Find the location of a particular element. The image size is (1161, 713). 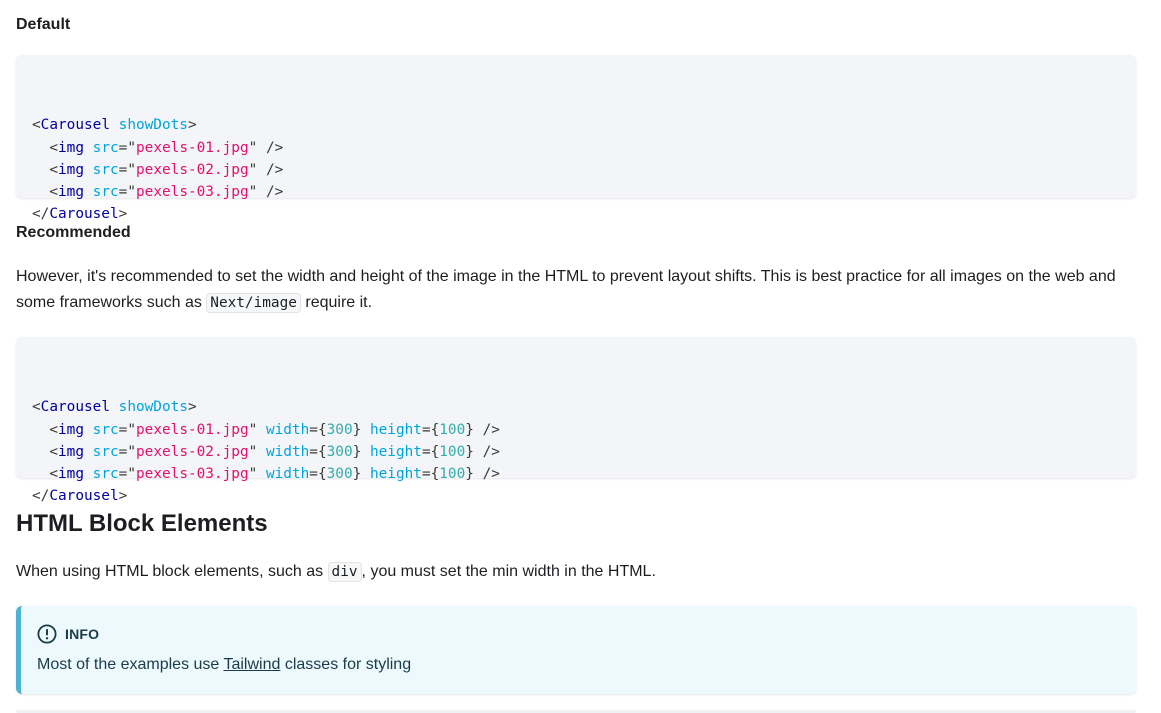

inline-code-div: div is located at coordinates (344, 572).